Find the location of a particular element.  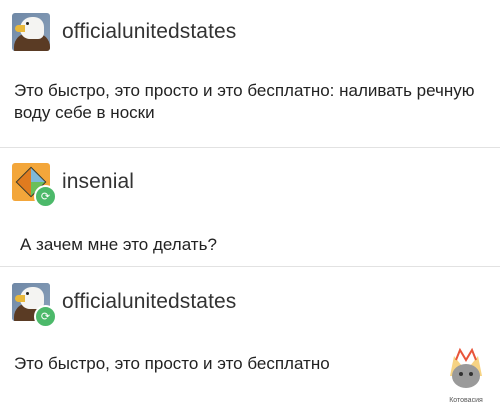

post-header: ⟳ officialunitedstates is located at coordinates (124, 305).